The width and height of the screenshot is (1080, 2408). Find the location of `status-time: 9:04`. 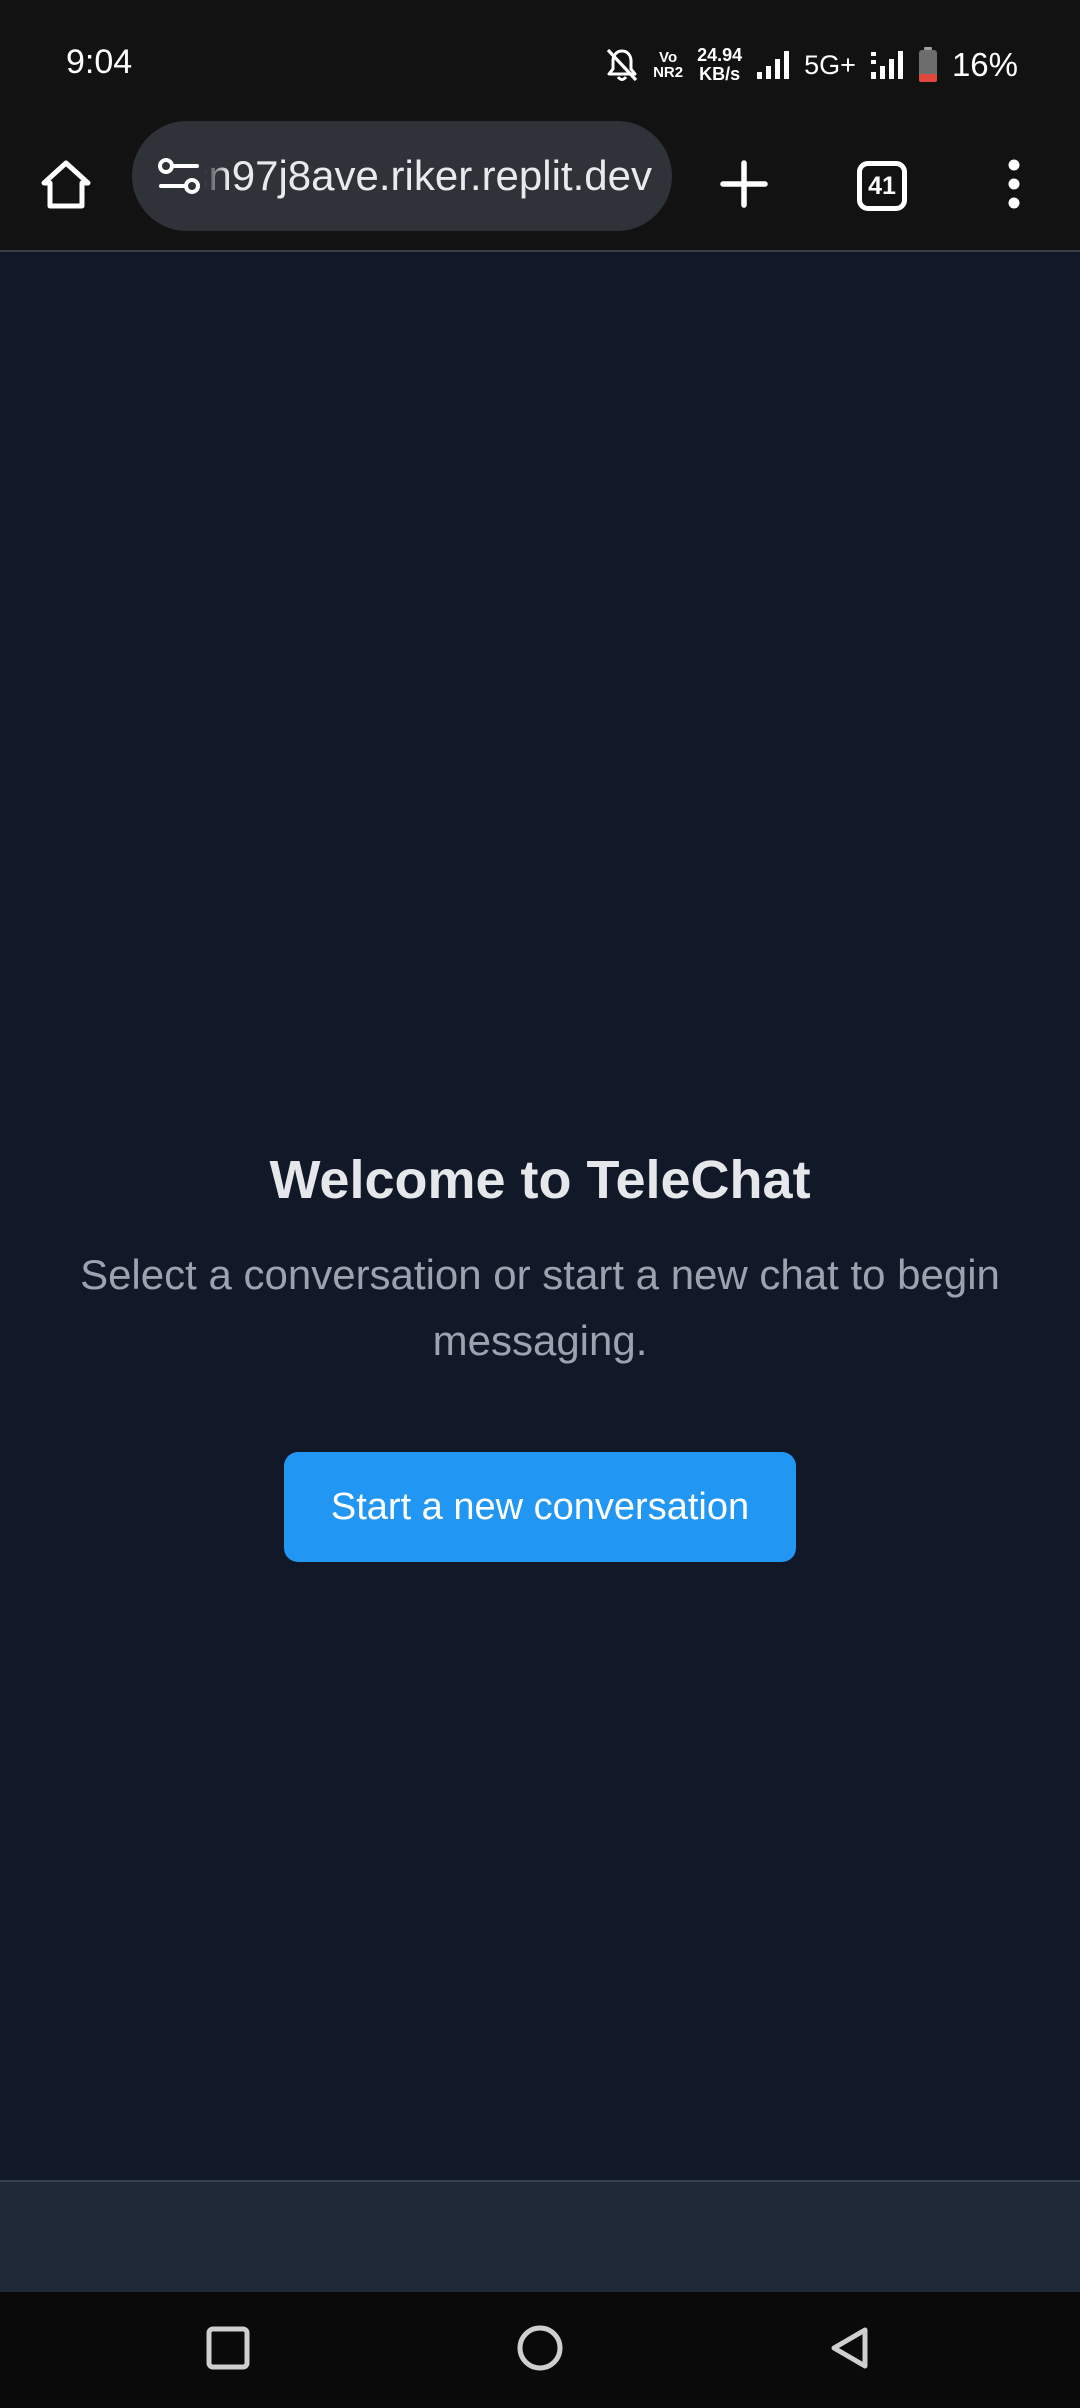

status-time: 9:04 is located at coordinates (99, 62).